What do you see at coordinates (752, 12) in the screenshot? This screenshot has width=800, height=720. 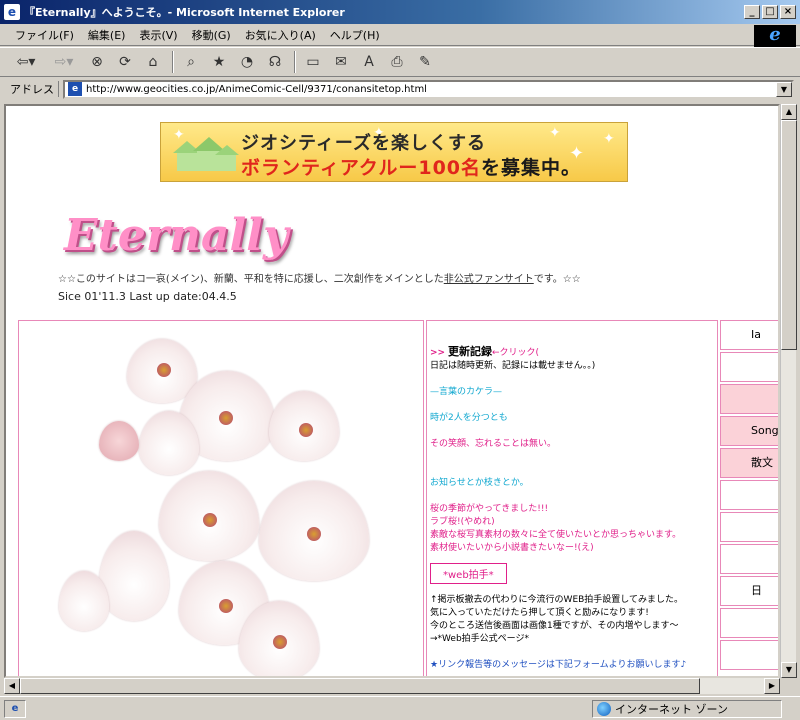 I see `minimize-button: _` at bounding box center [752, 12].